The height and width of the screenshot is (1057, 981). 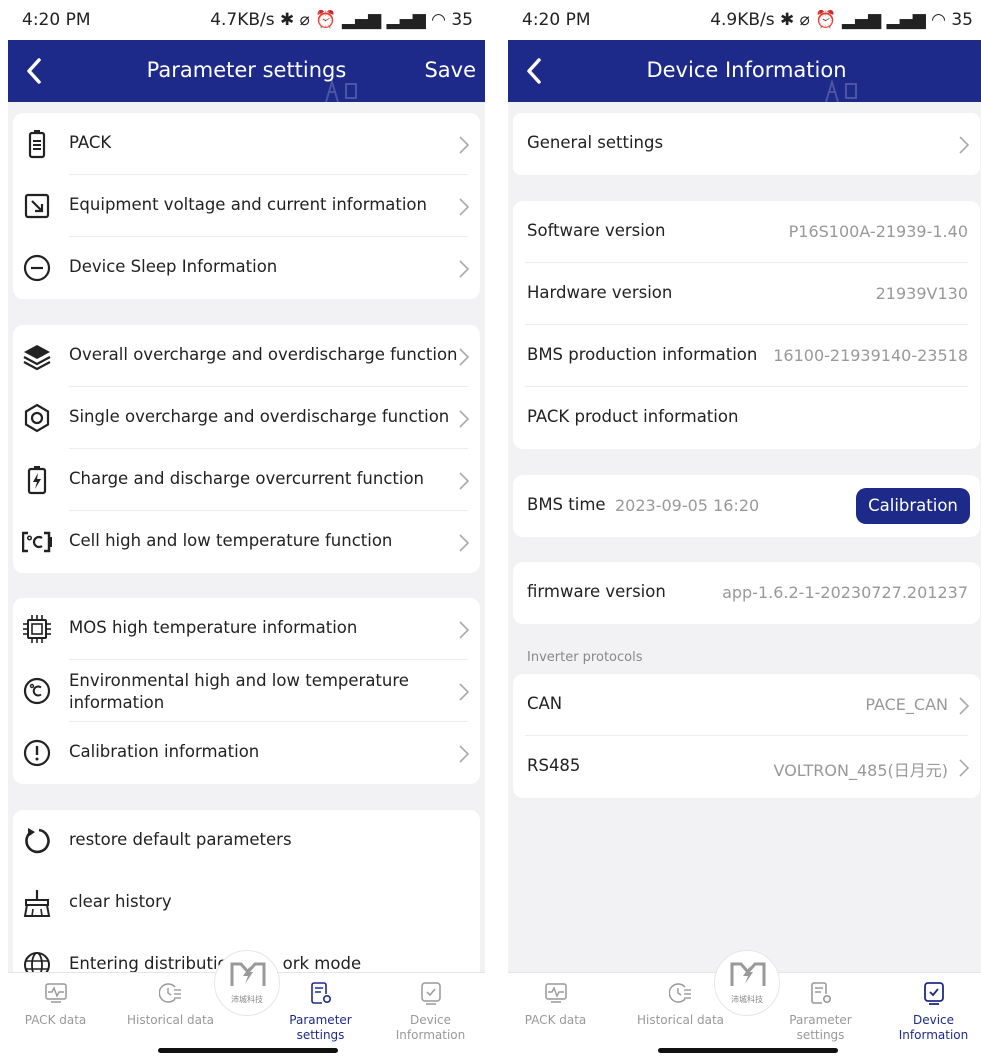 I want to click on bms-time-value: 2023-09-05 16:20, so click(x=687, y=505).